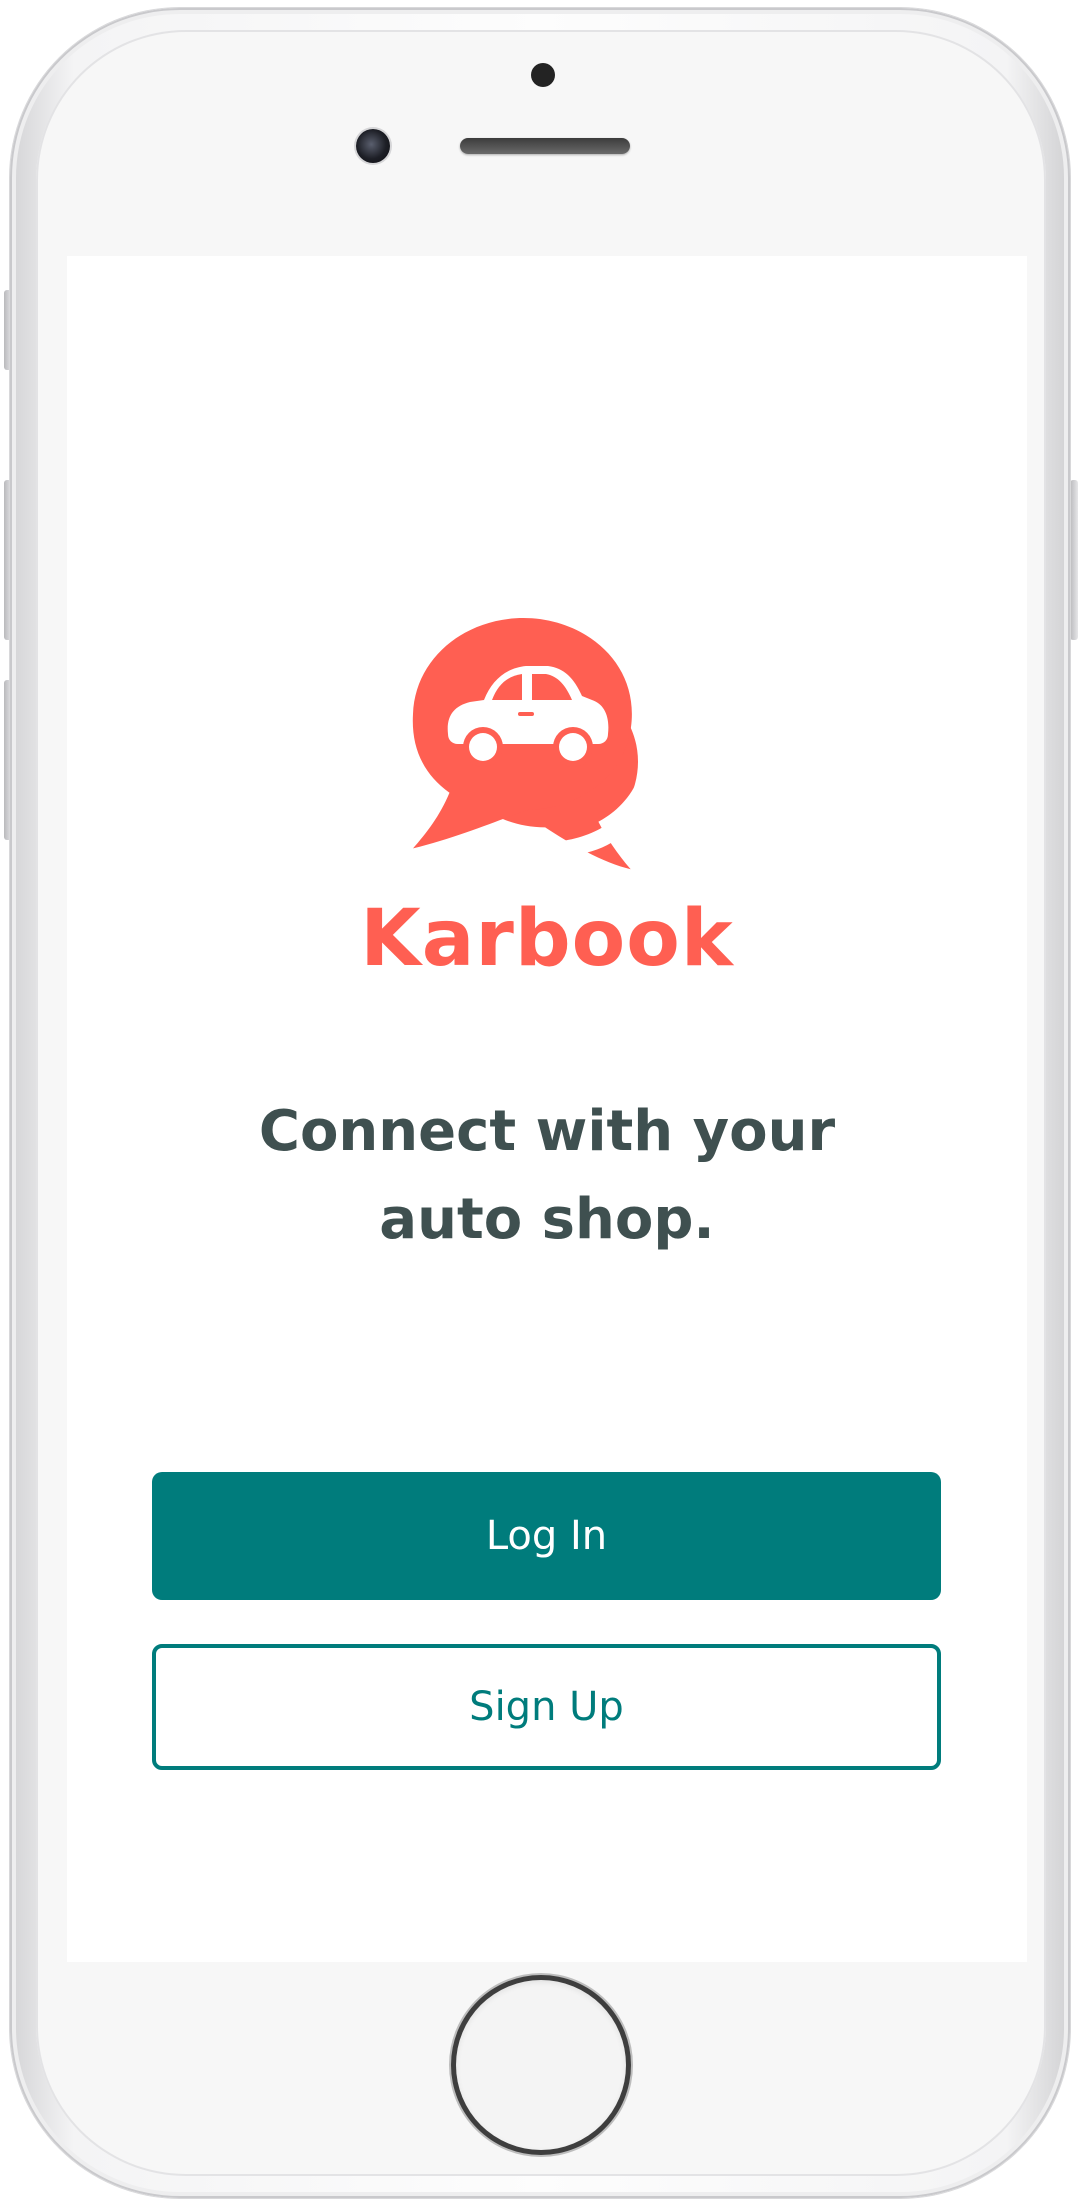 Image resolution: width=1081 pixels, height=2207 pixels. I want to click on chat-bubbles-car-icon, so click(533, 744).